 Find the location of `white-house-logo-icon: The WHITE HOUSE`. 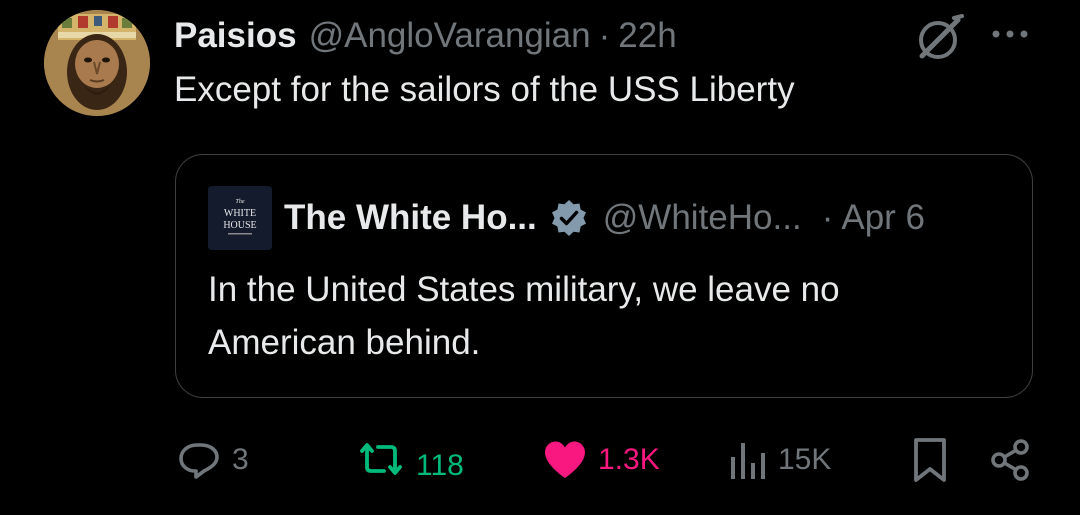

white-house-logo-icon: The WHITE HOUSE is located at coordinates (240, 218).